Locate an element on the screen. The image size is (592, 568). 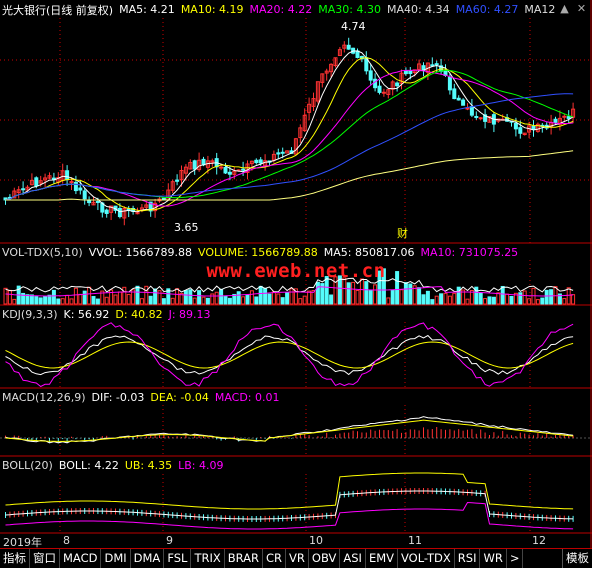
kdj-name: KDJ(9,3,3) is located at coordinates (30, 314).